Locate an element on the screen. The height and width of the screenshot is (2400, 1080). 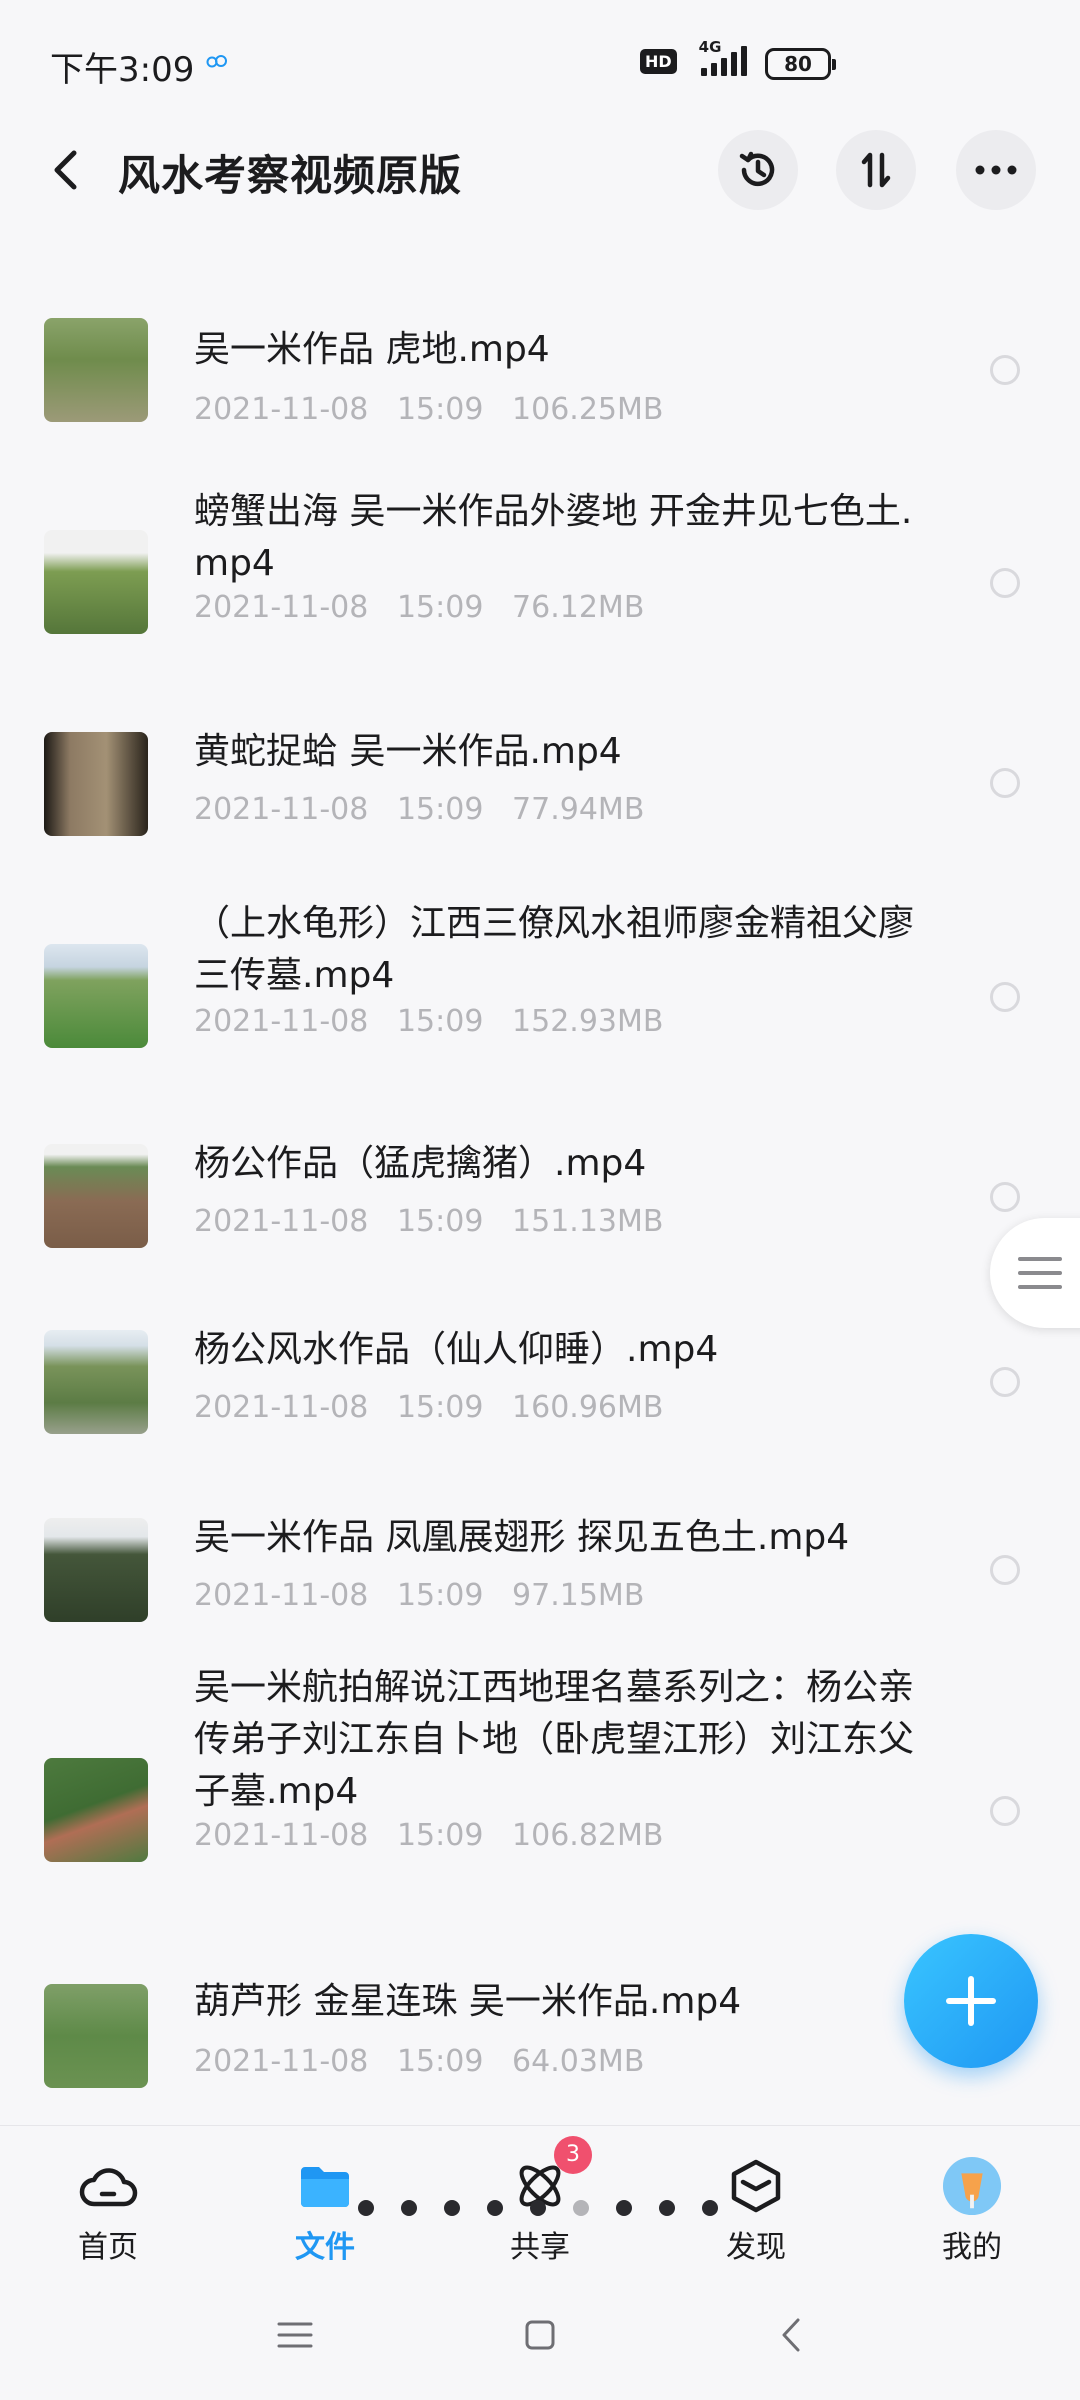
file-meta: 2021-11-08 15:09 77.94MB is located at coordinates (419, 809).